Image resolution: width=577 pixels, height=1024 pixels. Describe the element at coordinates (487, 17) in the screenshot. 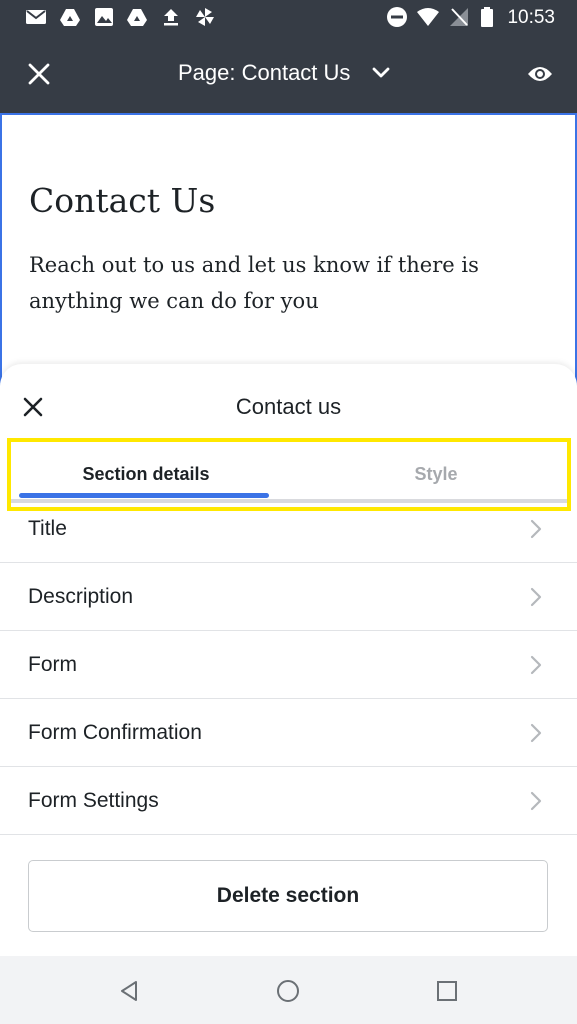

I see `battery-icon` at that location.